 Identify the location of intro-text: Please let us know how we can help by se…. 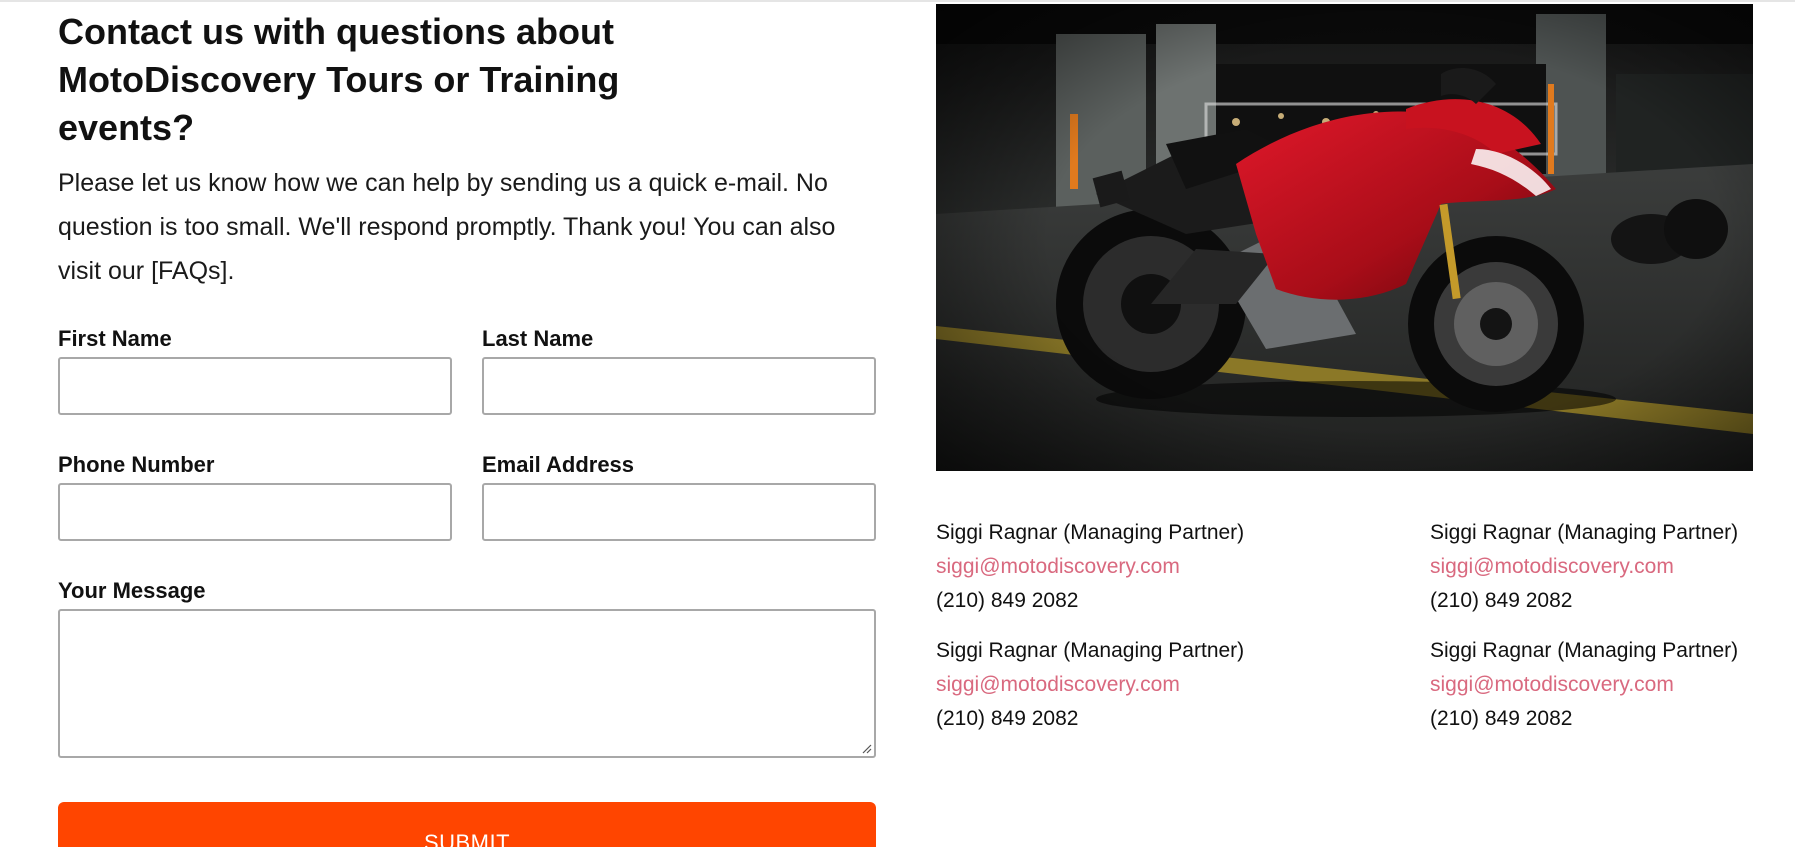
(447, 227).